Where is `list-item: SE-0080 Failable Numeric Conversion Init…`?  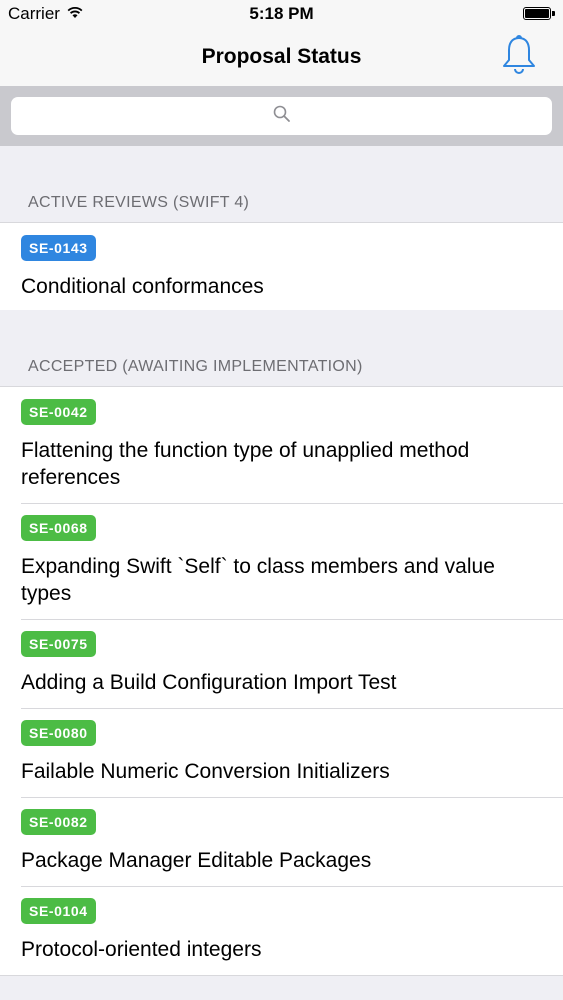 list-item: SE-0080 Failable Numeric Conversion Init… is located at coordinates (281, 752).